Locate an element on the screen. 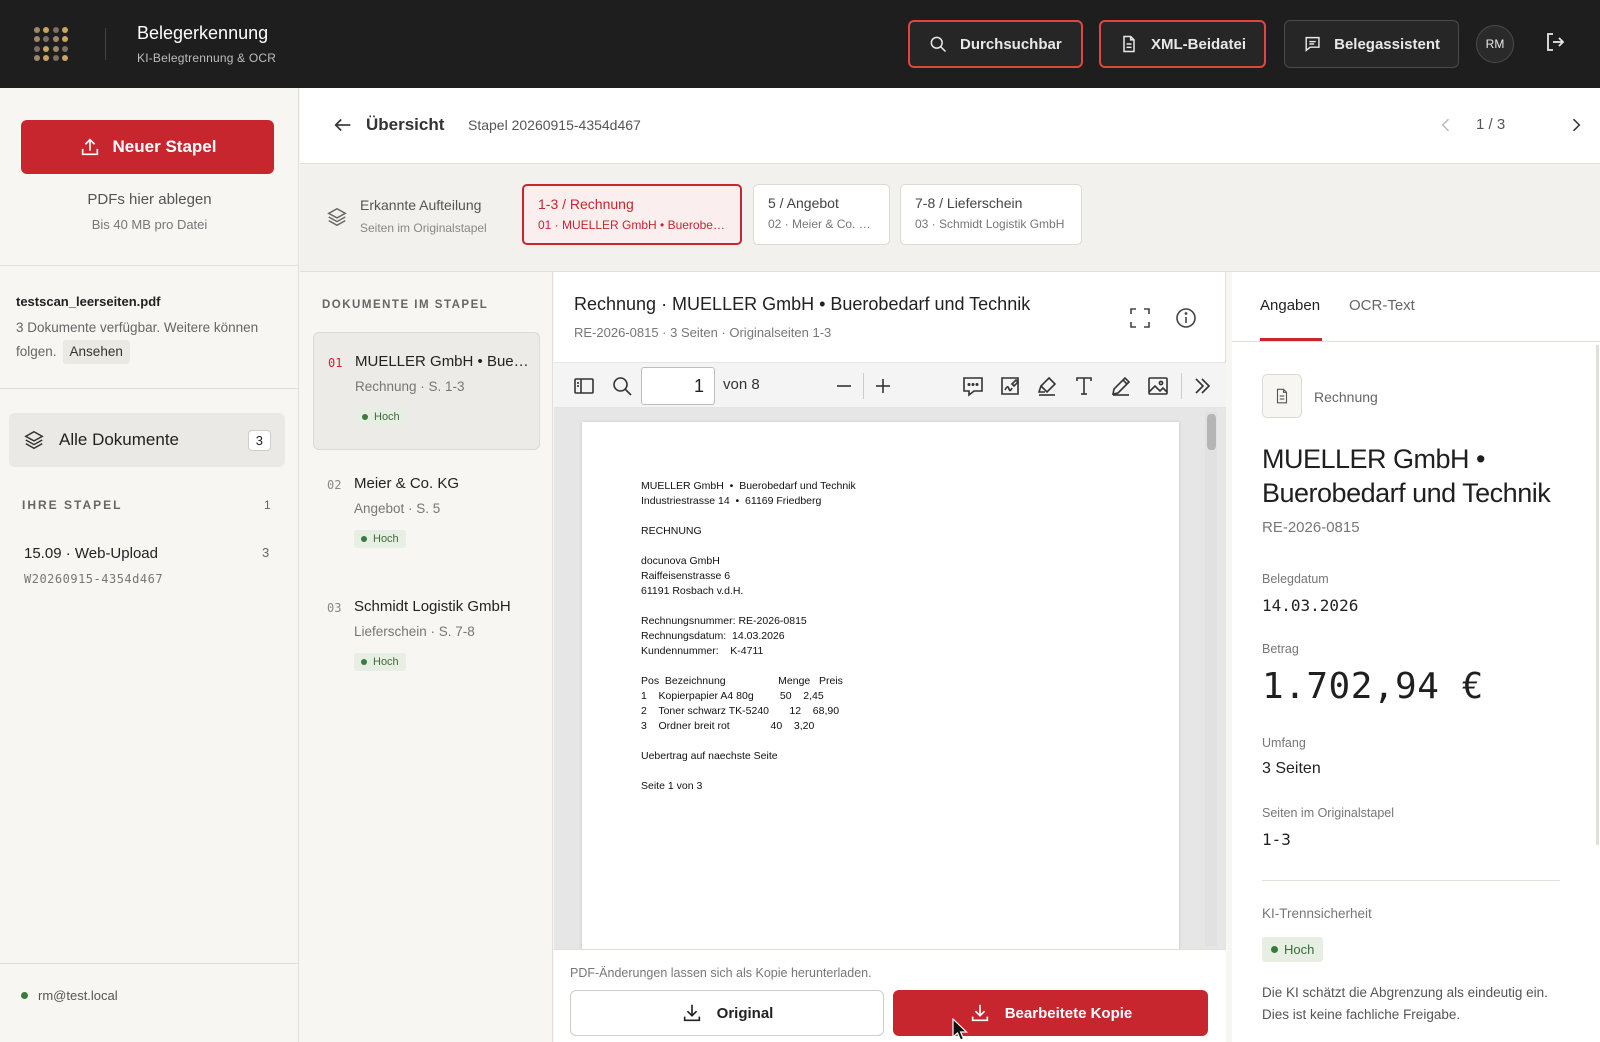 This screenshot has width=1600, height=1042. app-grid-icon is located at coordinates (51, 44).